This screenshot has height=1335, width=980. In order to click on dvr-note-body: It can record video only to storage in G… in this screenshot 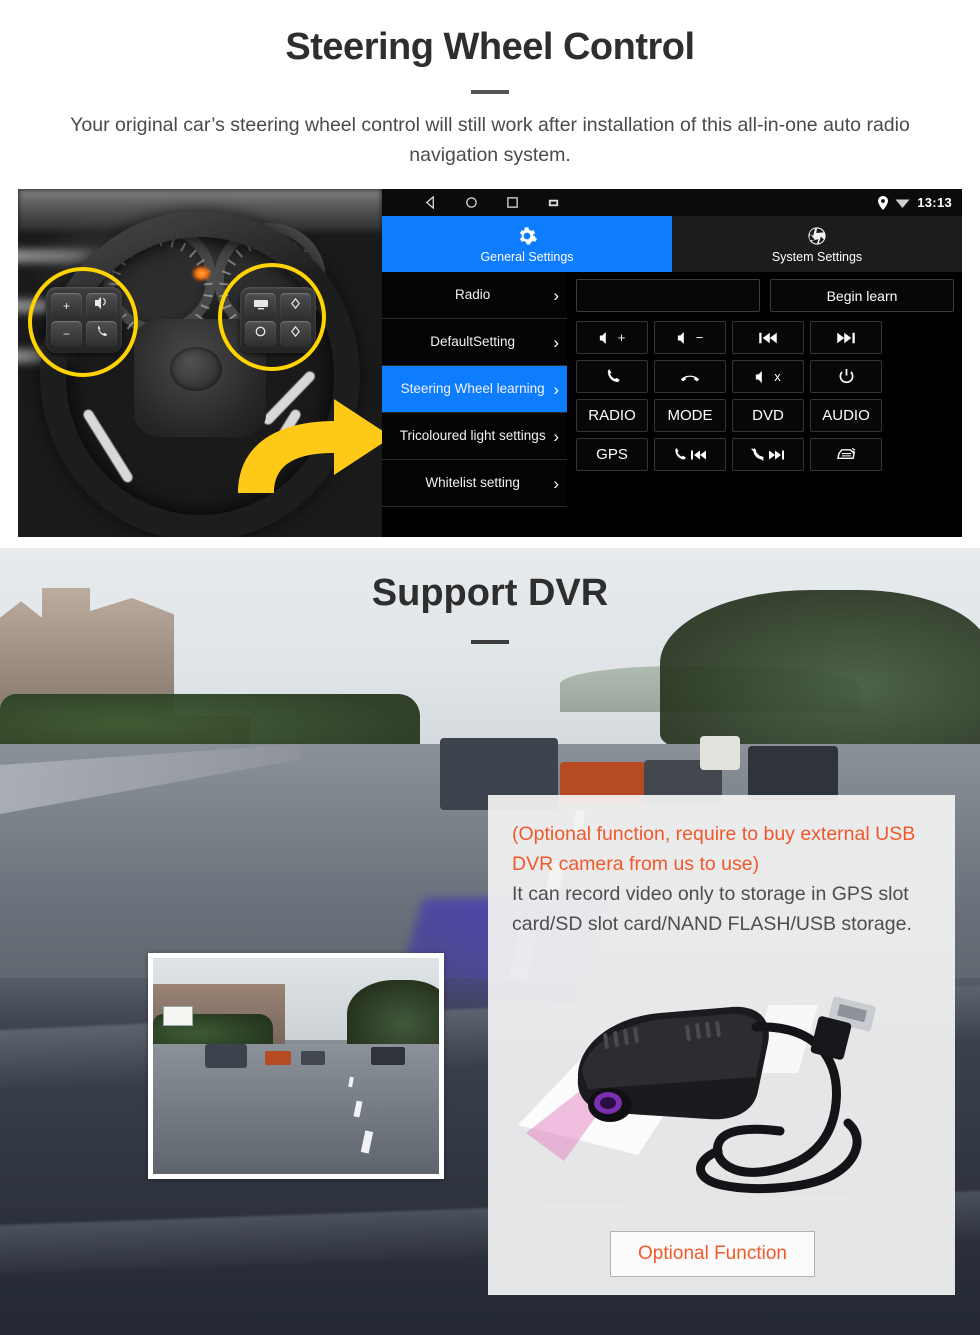, I will do `click(712, 909)`.